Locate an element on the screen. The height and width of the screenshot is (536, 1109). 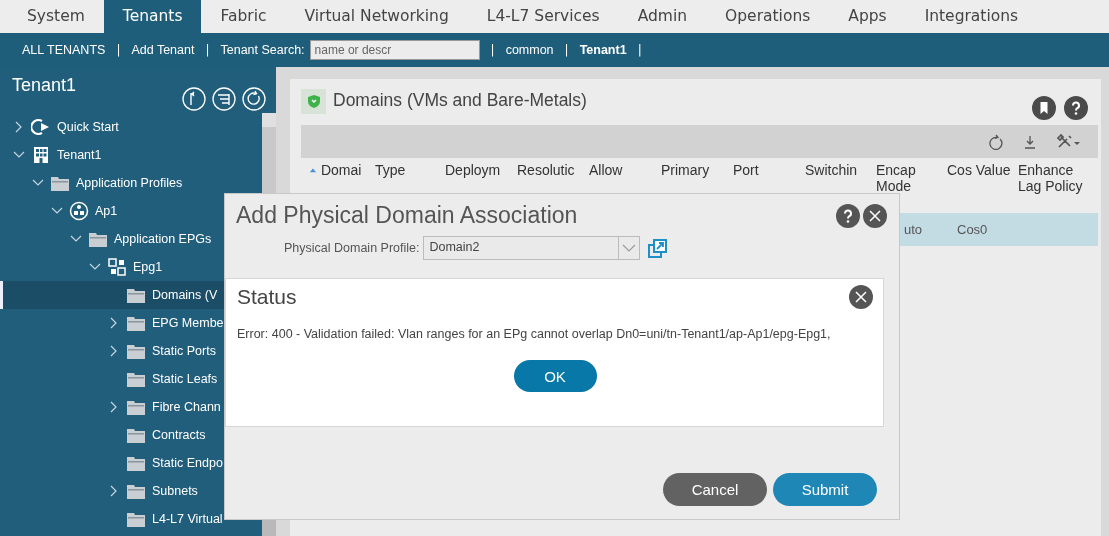
tree-item: Domains (V is located at coordinates (185, 295).